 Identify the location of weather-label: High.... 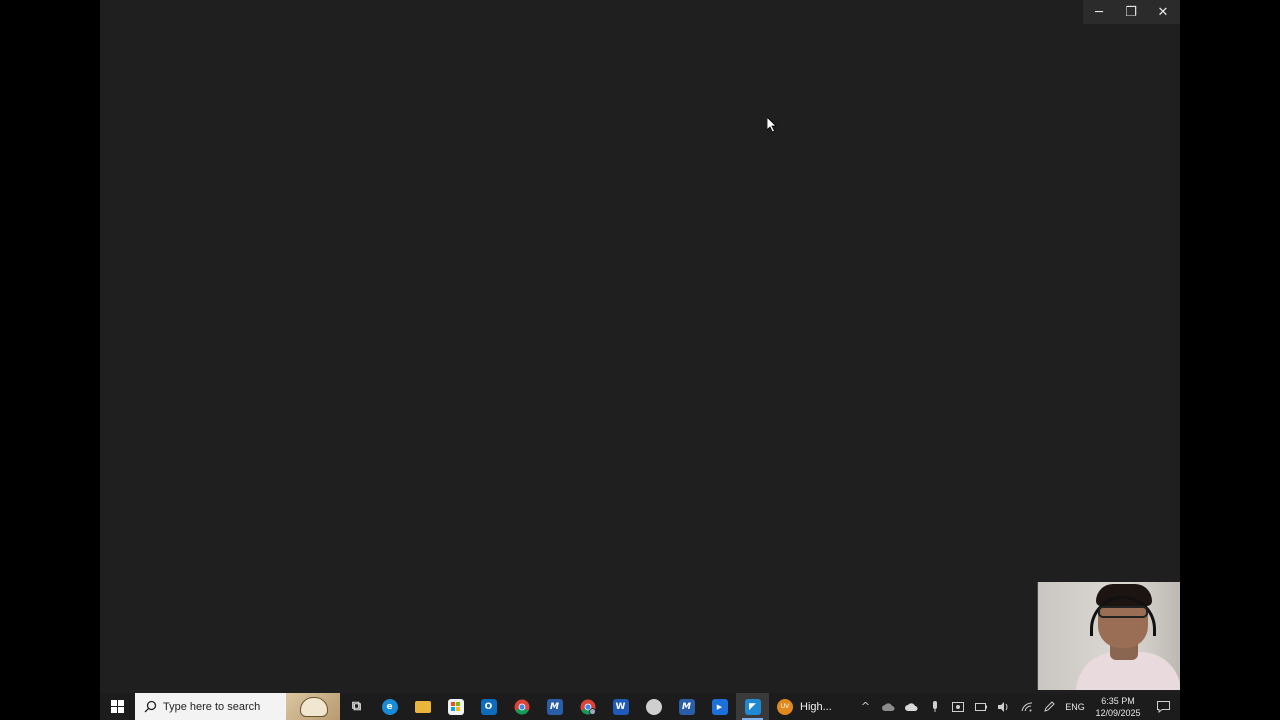
(816, 706).